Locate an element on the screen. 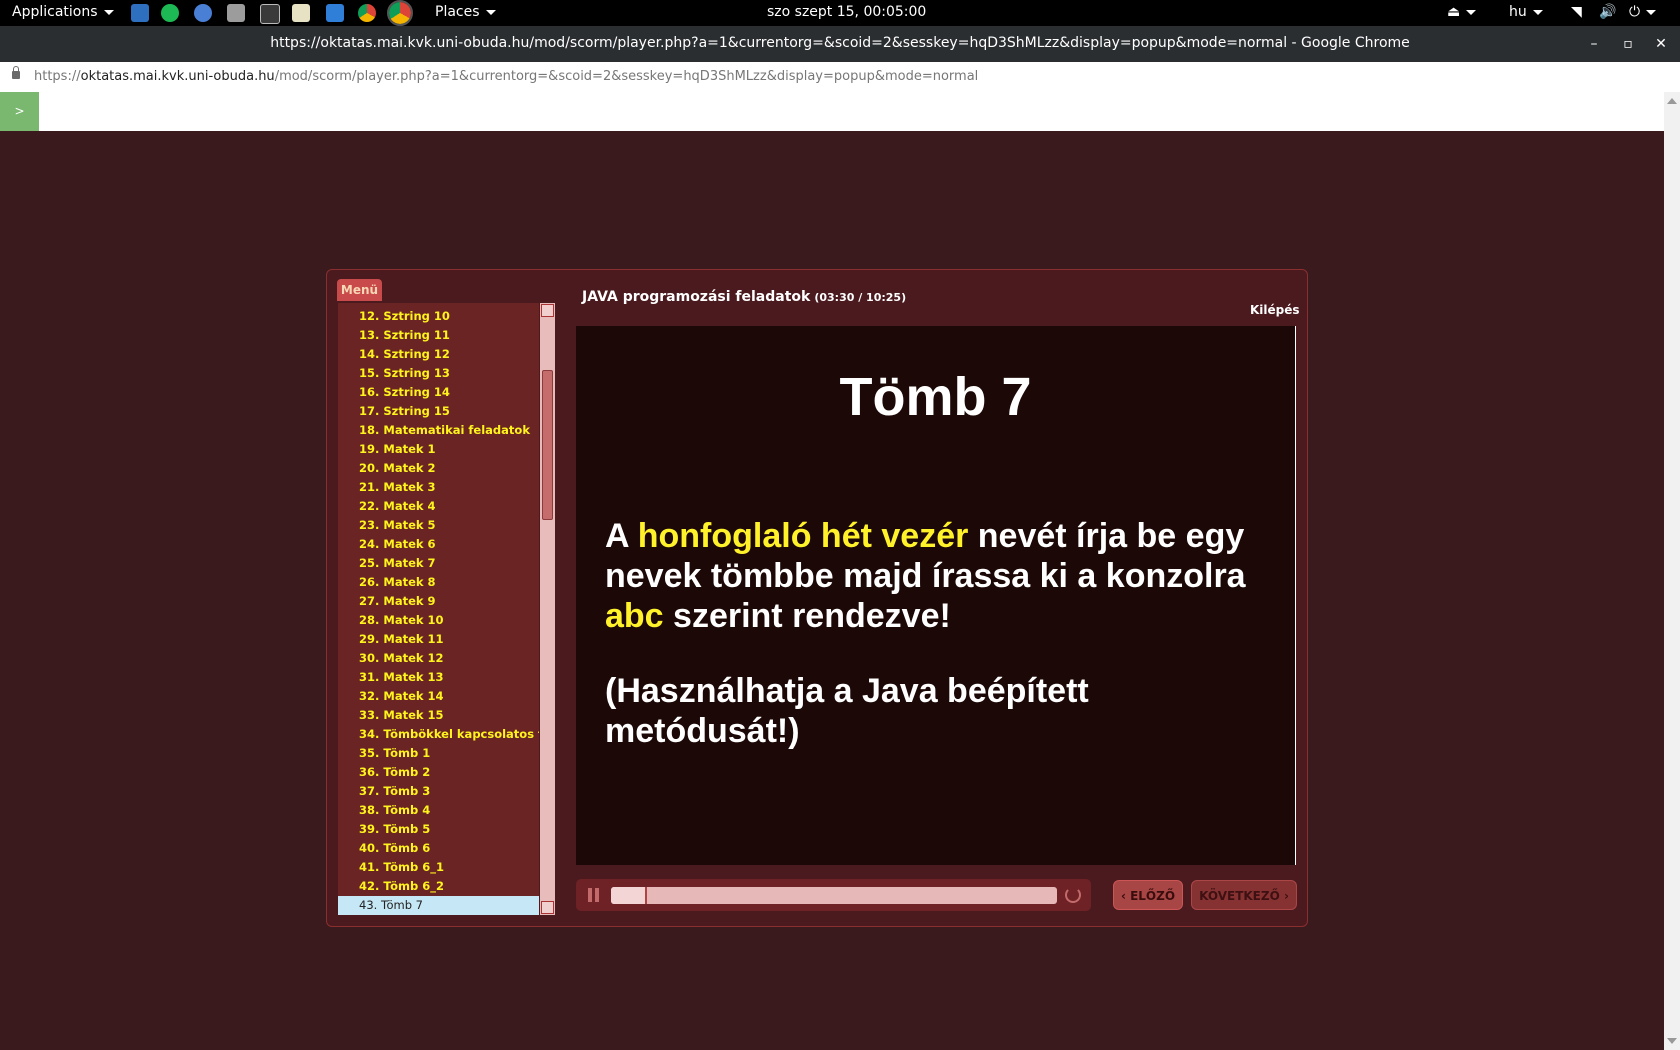 The height and width of the screenshot is (1050, 1680). menu-item: 36. Tömb 2 is located at coordinates (438, 772).